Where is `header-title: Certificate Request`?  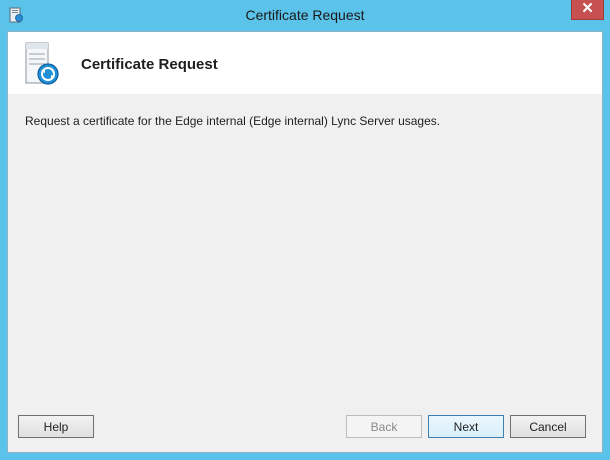 header-title: Certificate Request is located at coordinates (149, 64).